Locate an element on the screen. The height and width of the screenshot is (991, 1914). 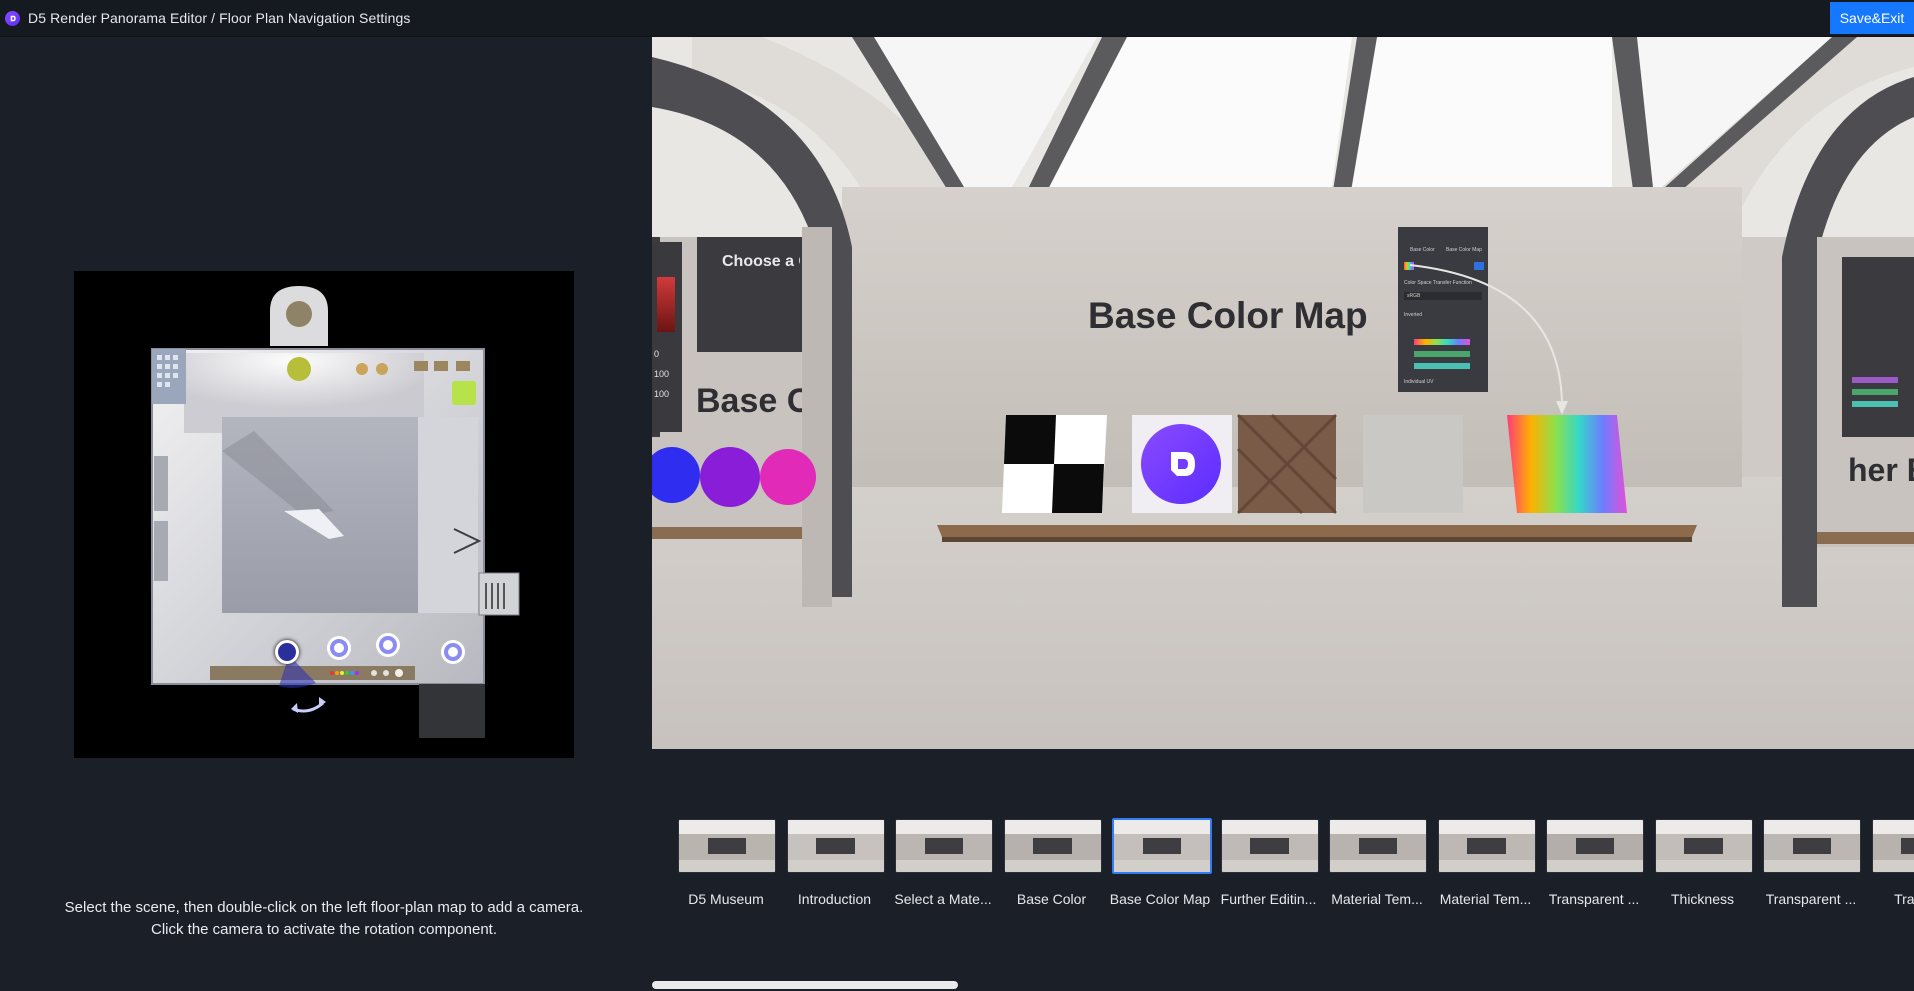
left-panel-heading: Choose a Co is located at coordinates (761, 261).